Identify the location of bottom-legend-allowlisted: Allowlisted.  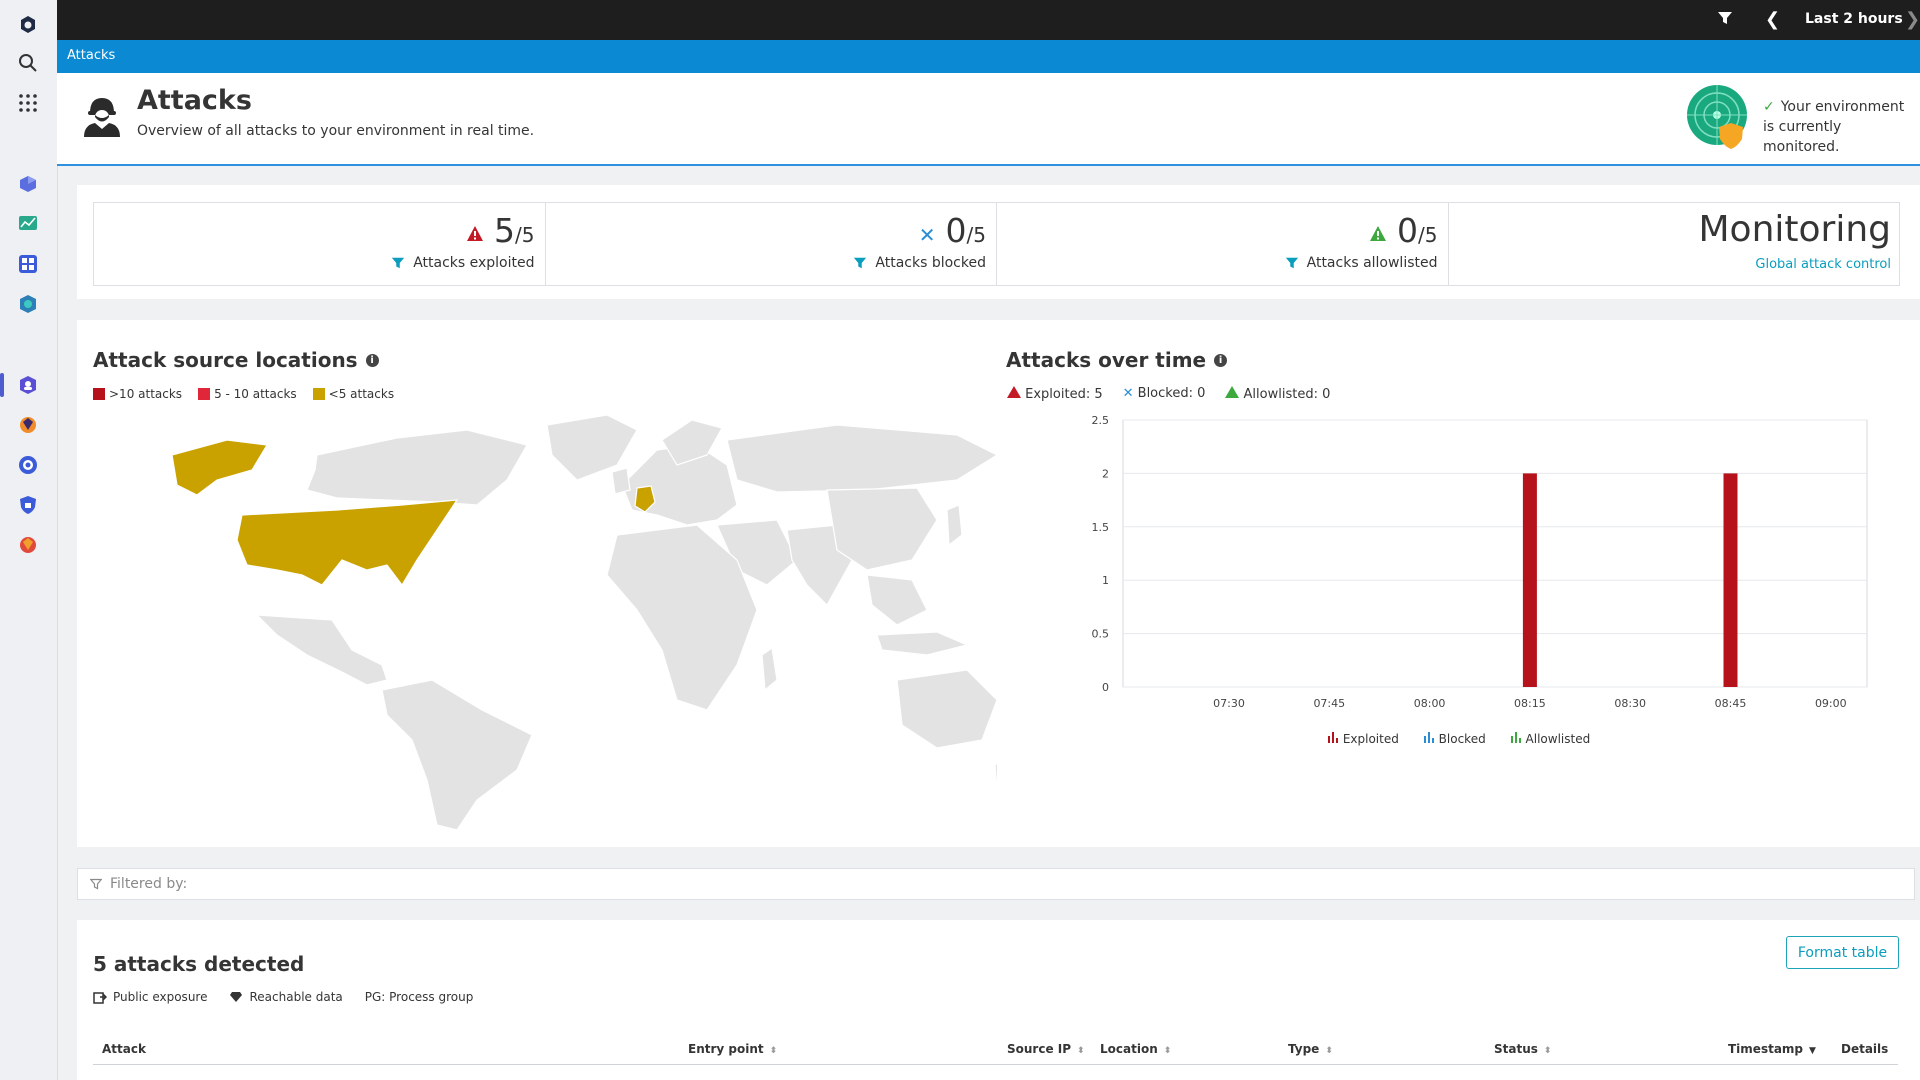
(1550, 739).